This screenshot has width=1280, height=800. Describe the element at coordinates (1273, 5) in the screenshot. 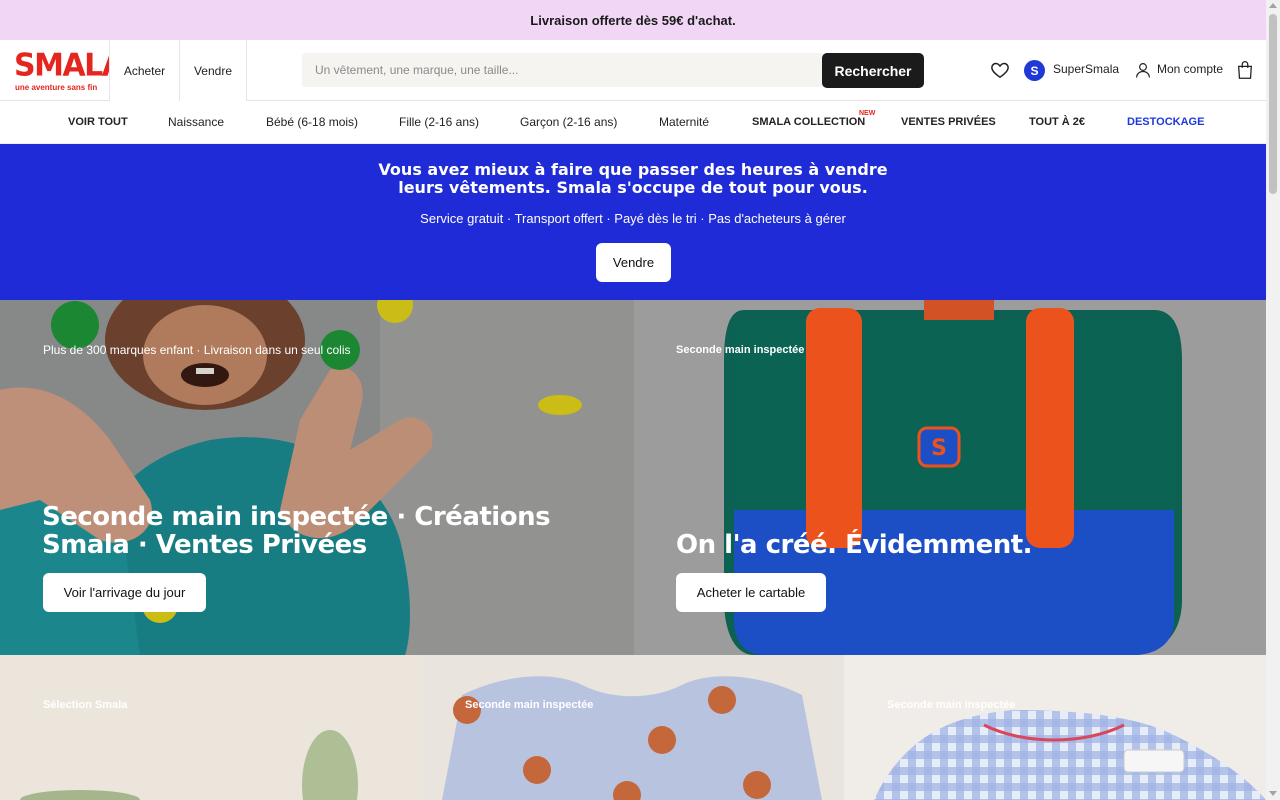

I see `scroll-up-icon` at that location.